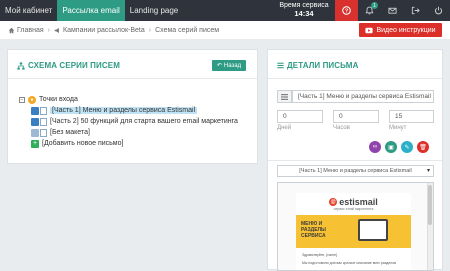 The width and height of the screenshot is (450, 271). Describe the element at coordinates (83, 143) in the screenshot. I see `tree-item-label: [Добавить новое письмо]` at that location.